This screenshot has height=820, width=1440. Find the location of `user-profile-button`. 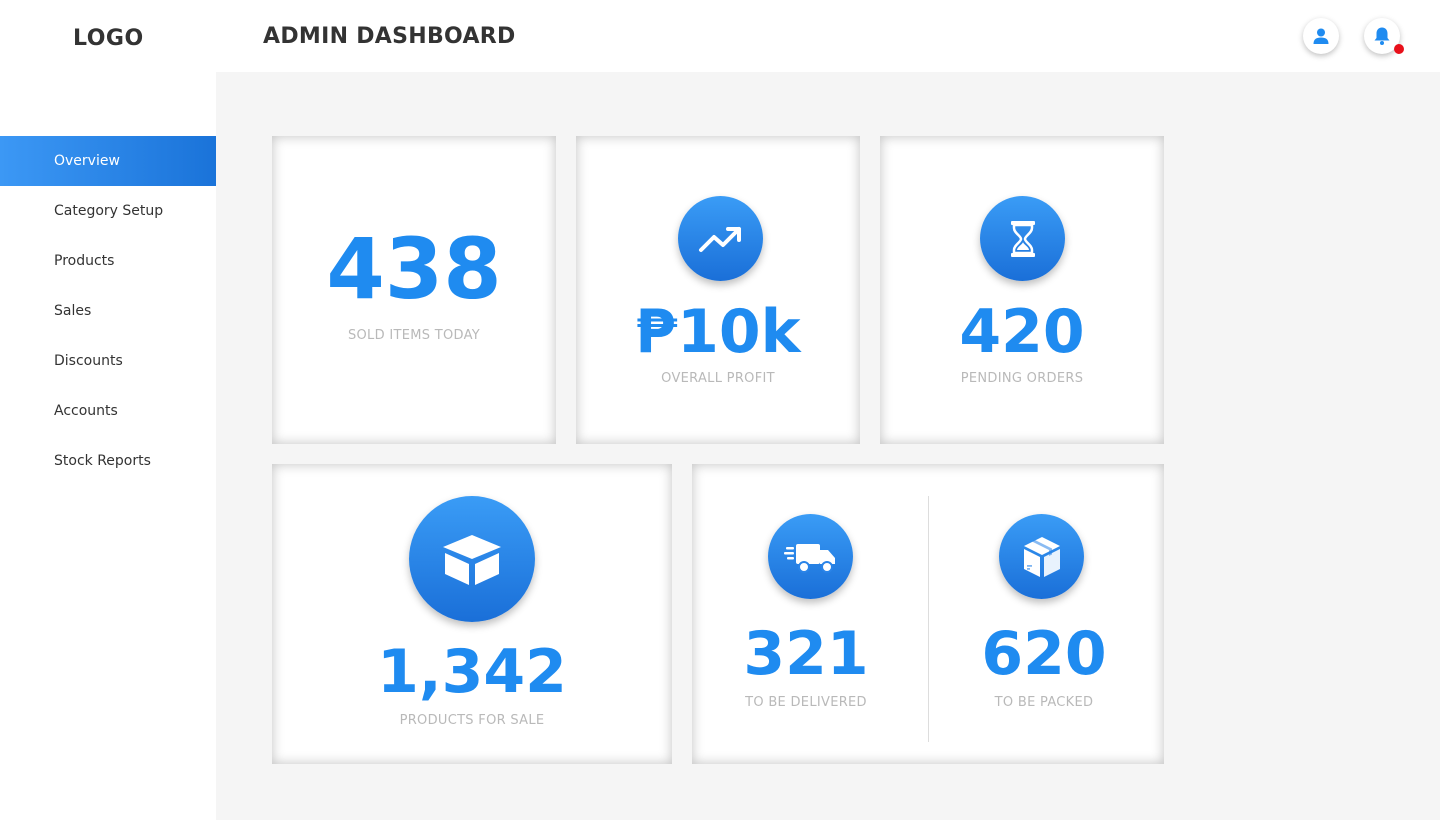

user-profile-button is located at coordinates (1321, 36).